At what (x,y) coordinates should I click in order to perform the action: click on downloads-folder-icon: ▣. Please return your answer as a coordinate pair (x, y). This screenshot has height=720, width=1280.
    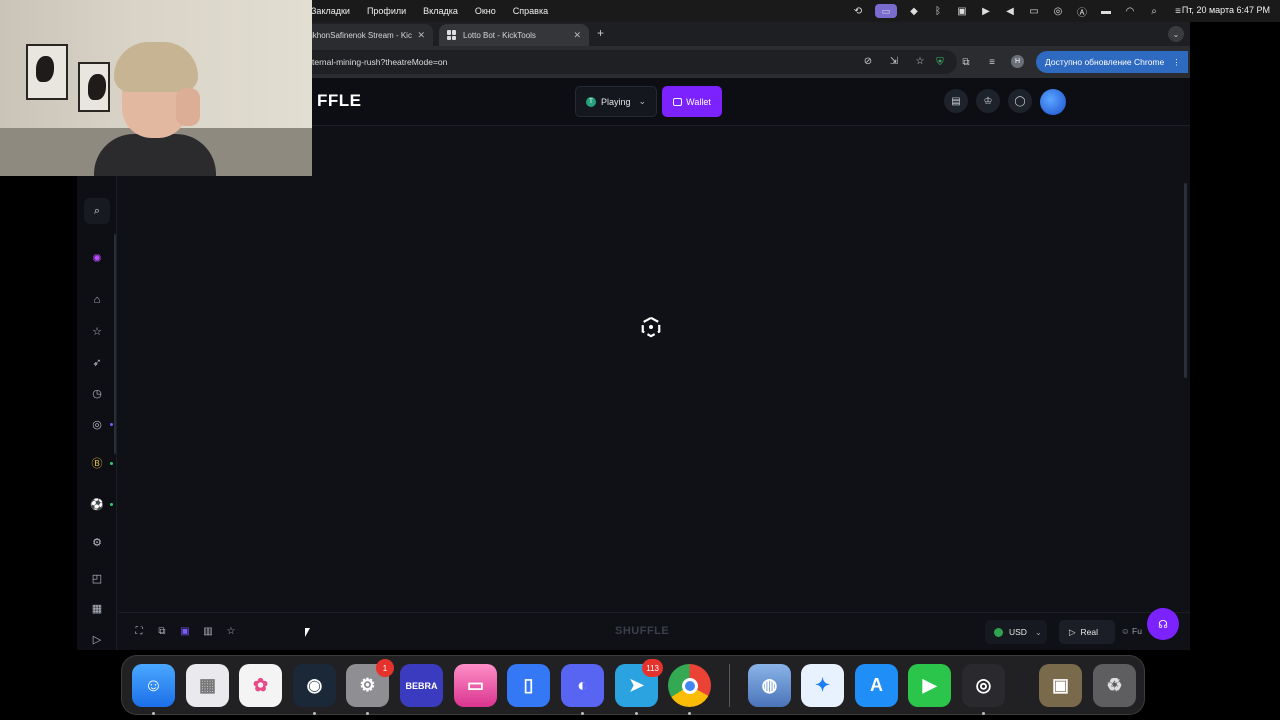
    Looking at the image, I should click on (1060, 685).